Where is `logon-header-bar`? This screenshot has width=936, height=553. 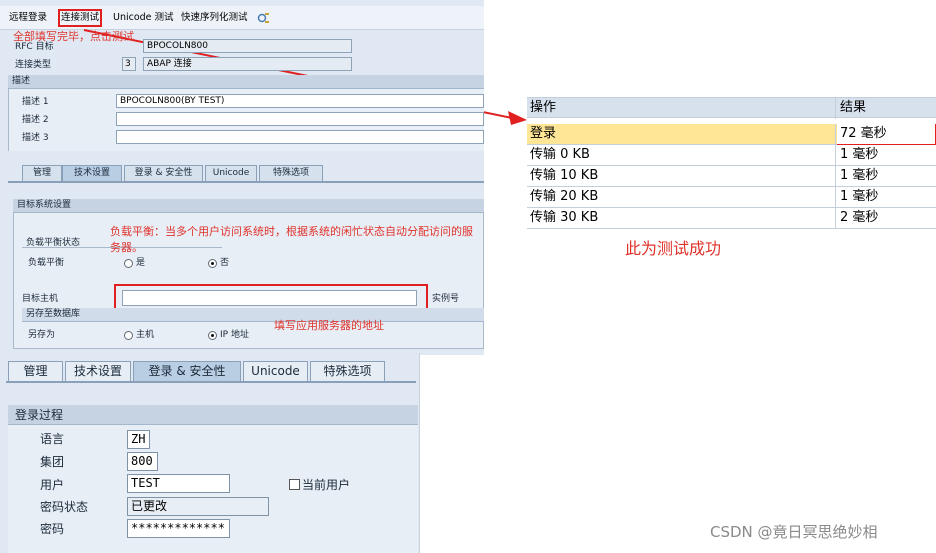 logon-header-bar is located at coordinates (213, 415).